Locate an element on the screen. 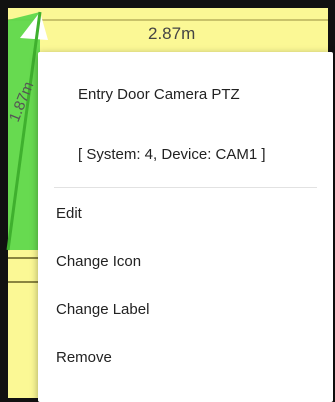 This screenshot has width=335, height=402. menu-item-label: Edit is located at coordinates (69, 213).